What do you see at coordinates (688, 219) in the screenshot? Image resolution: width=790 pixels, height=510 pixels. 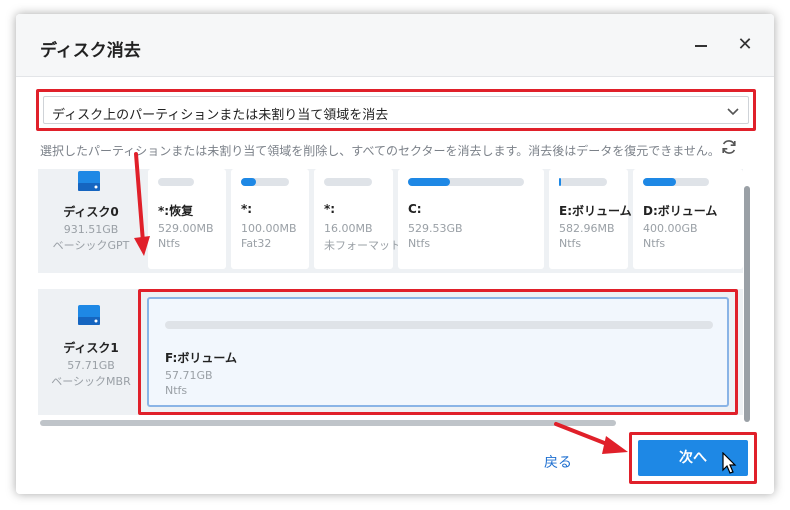 I see `partition-card: D:ボリューム 400.00GB Ntfs` at bounding box center [688, 219].